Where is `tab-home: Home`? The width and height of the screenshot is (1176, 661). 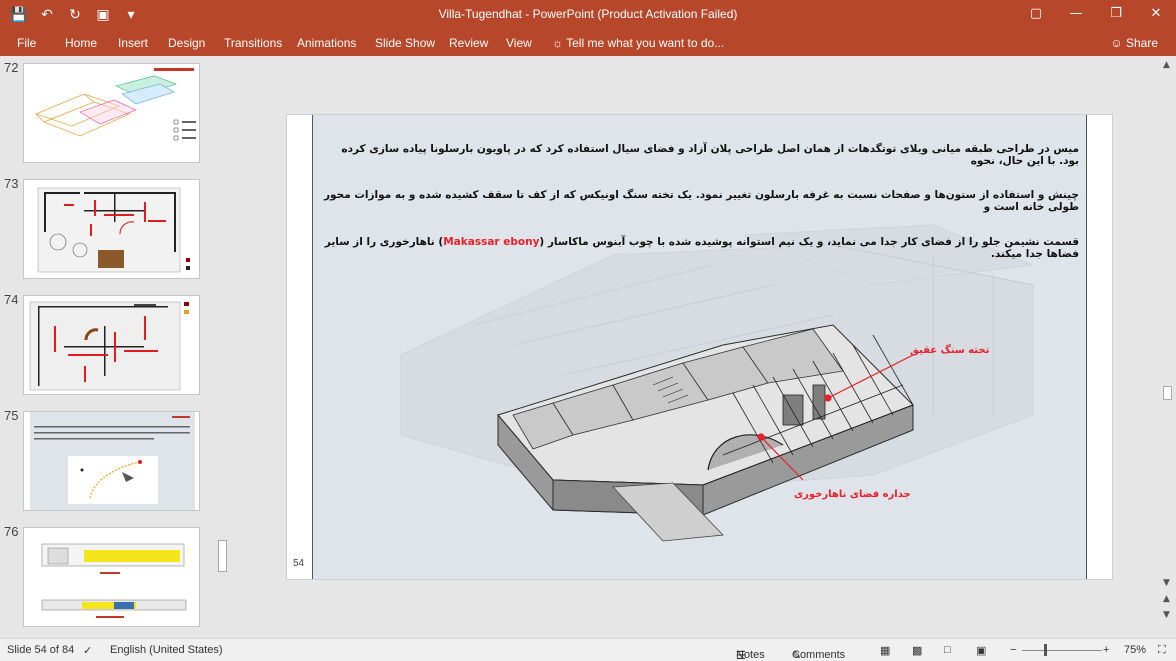
tab-home: Home is located at coordinates (81, 43).